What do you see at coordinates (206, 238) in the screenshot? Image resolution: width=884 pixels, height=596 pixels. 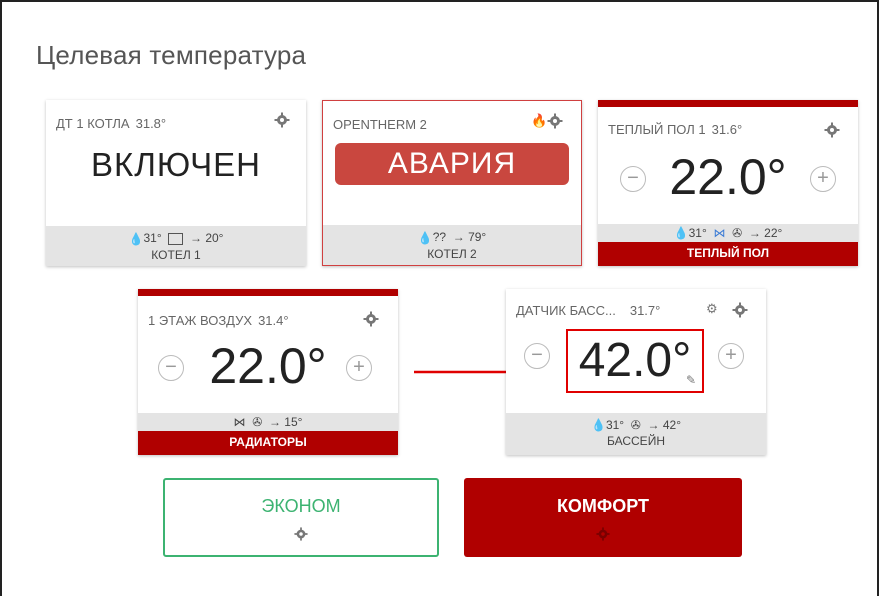 I see `stat-out: → 20°` at bounding box center [206, 238].